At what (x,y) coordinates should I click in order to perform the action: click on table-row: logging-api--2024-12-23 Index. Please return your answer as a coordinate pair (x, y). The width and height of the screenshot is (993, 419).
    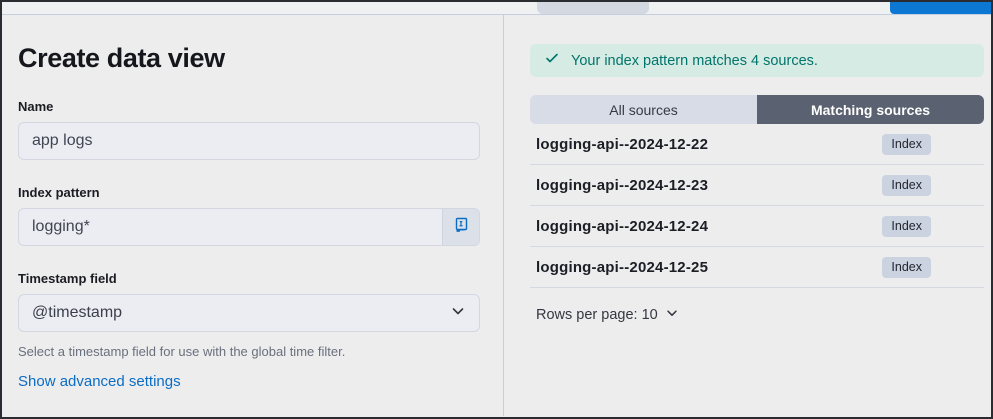
    Looking at the image, I should click on (757, 185).